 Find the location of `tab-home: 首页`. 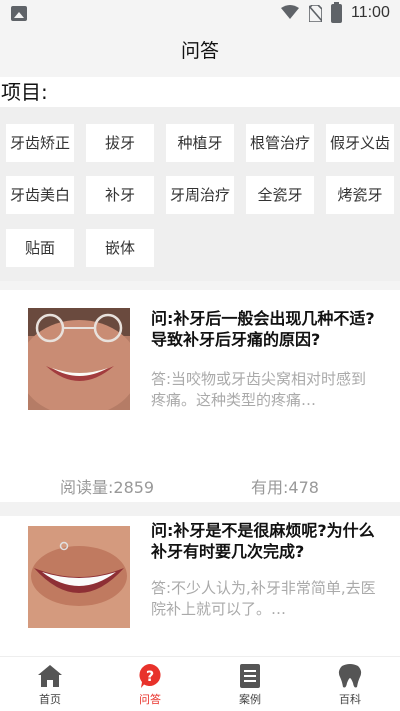

tab-home: 首页 is located at coordinates (50, 684).